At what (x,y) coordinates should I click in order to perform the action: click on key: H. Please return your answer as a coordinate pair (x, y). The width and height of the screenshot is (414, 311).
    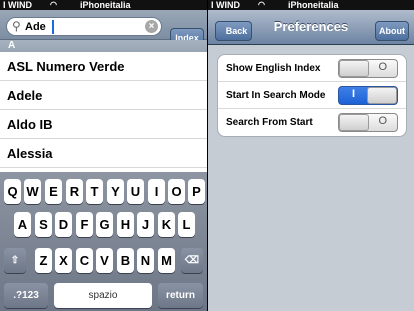
    Looking at the image, I should click on (125, 224).